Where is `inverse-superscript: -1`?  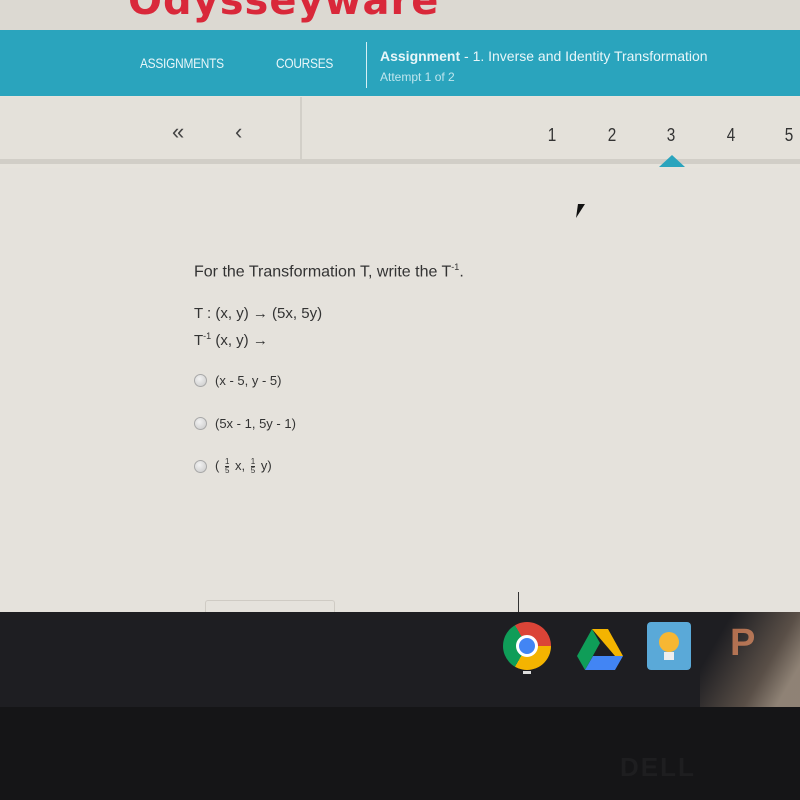 inverse-superscript: -1 is located at coordinates (207, 336).